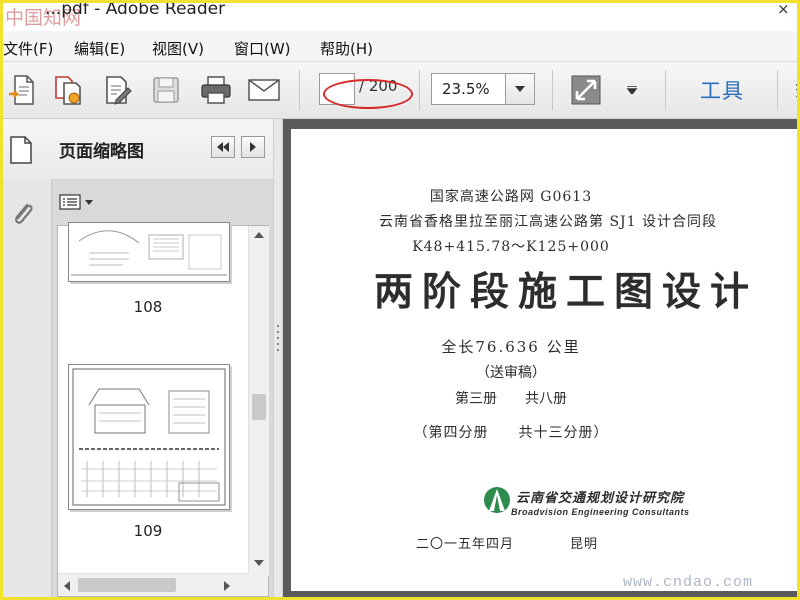 This screenshot has width=800, height=600. What do you see at coordinates (223, 147) in the screenshot?
I see `collapse-panel-button` at bounding box center [223, 147].